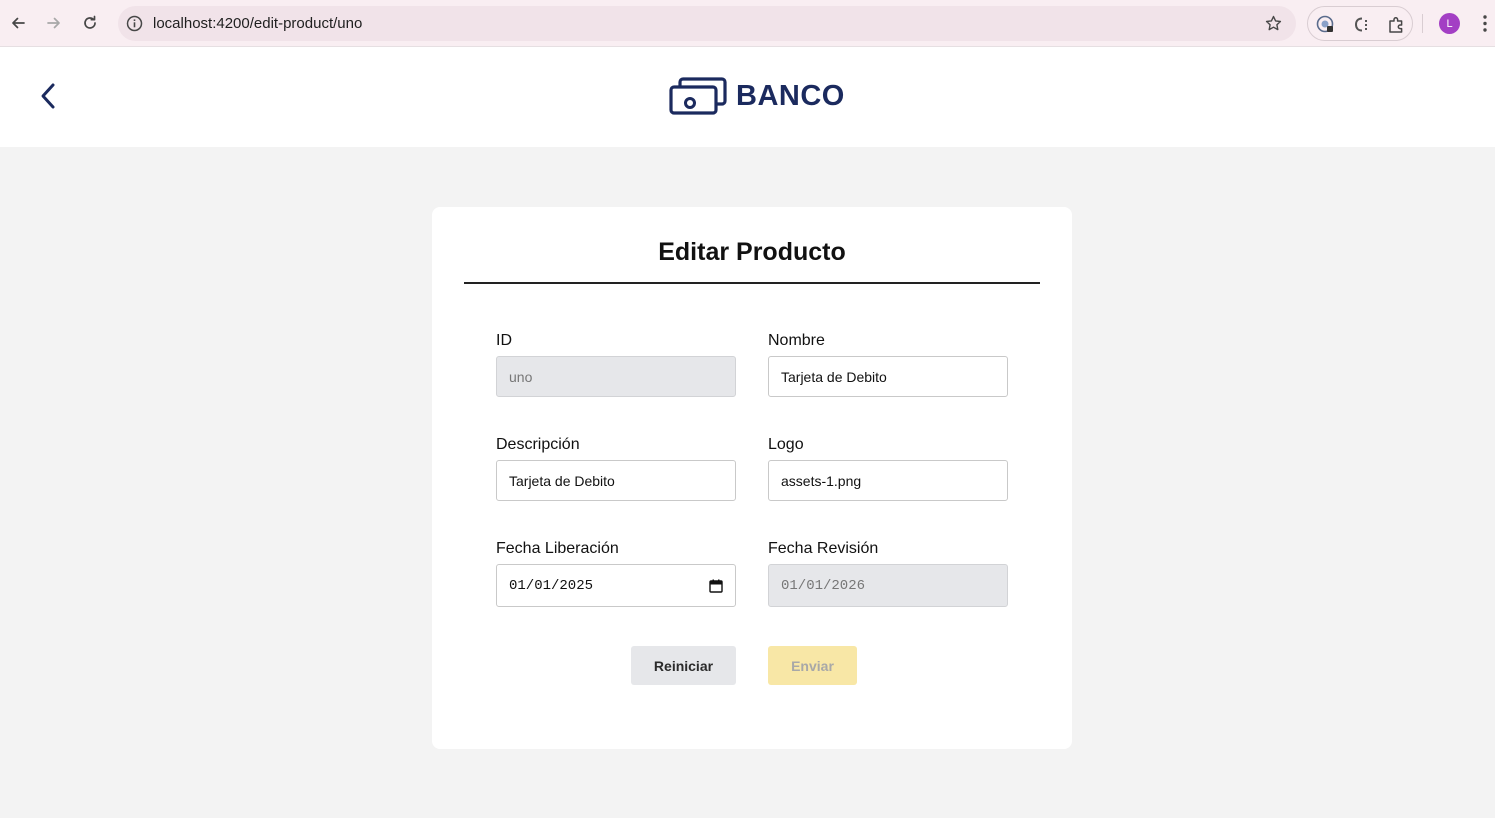 The height and width of the screenshot is (818, 1495). I want to click on browser-toolbar: localhost:4200/edit-product/uno L, so click(747, 23).